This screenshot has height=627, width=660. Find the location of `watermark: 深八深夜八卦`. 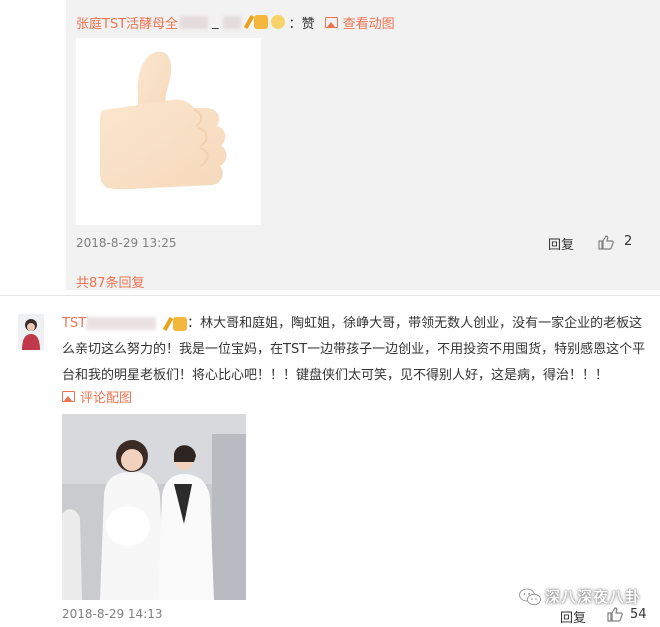

watermark: 深八深夜八卦 is located at coordinates (580, 596).